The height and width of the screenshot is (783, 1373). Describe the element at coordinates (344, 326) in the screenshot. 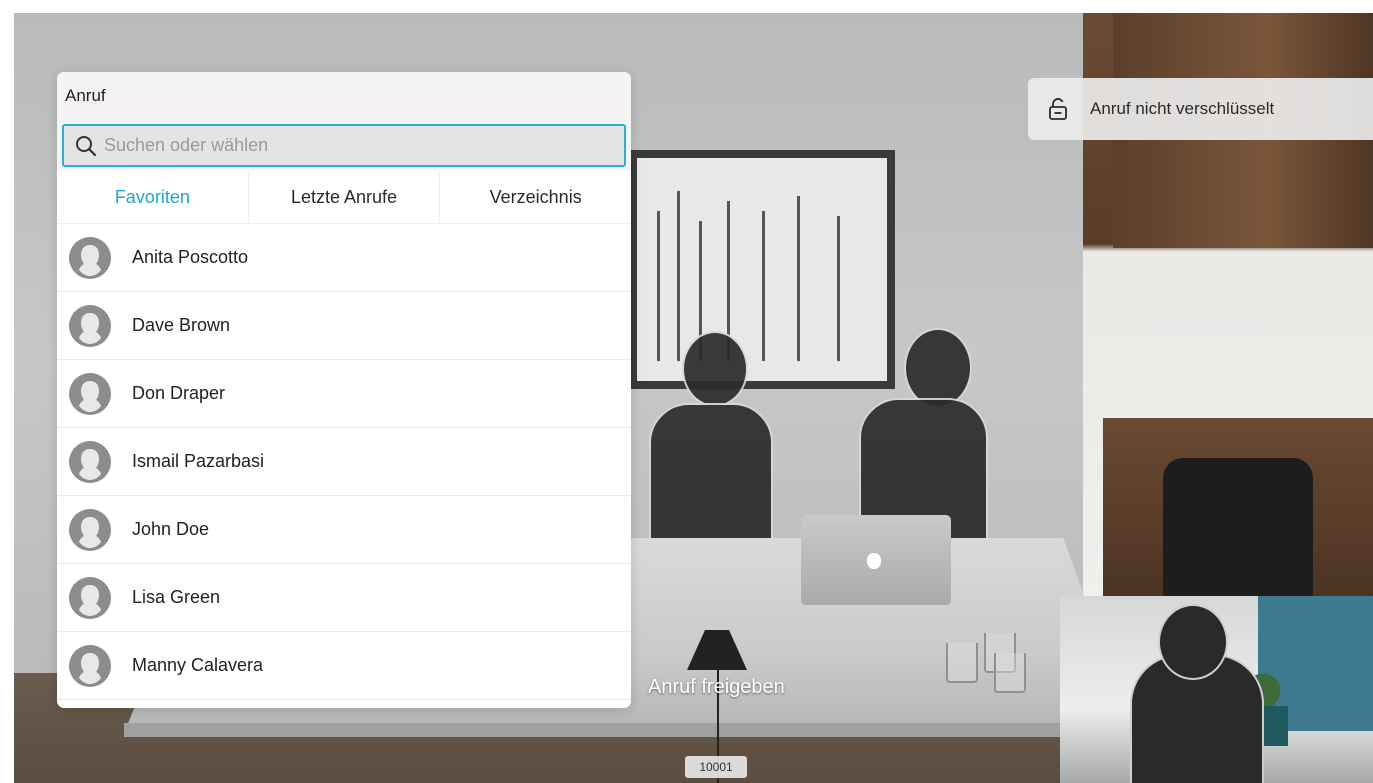

I see `contact-item: Dave Brown` at that location.